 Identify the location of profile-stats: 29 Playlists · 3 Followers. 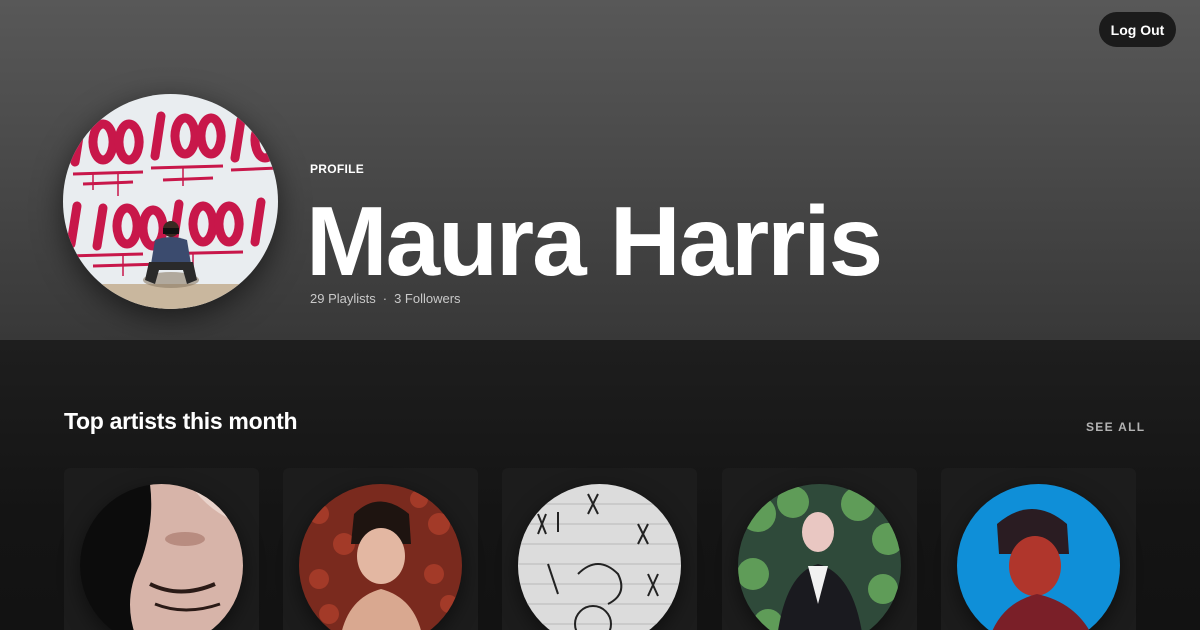
(385, 298).